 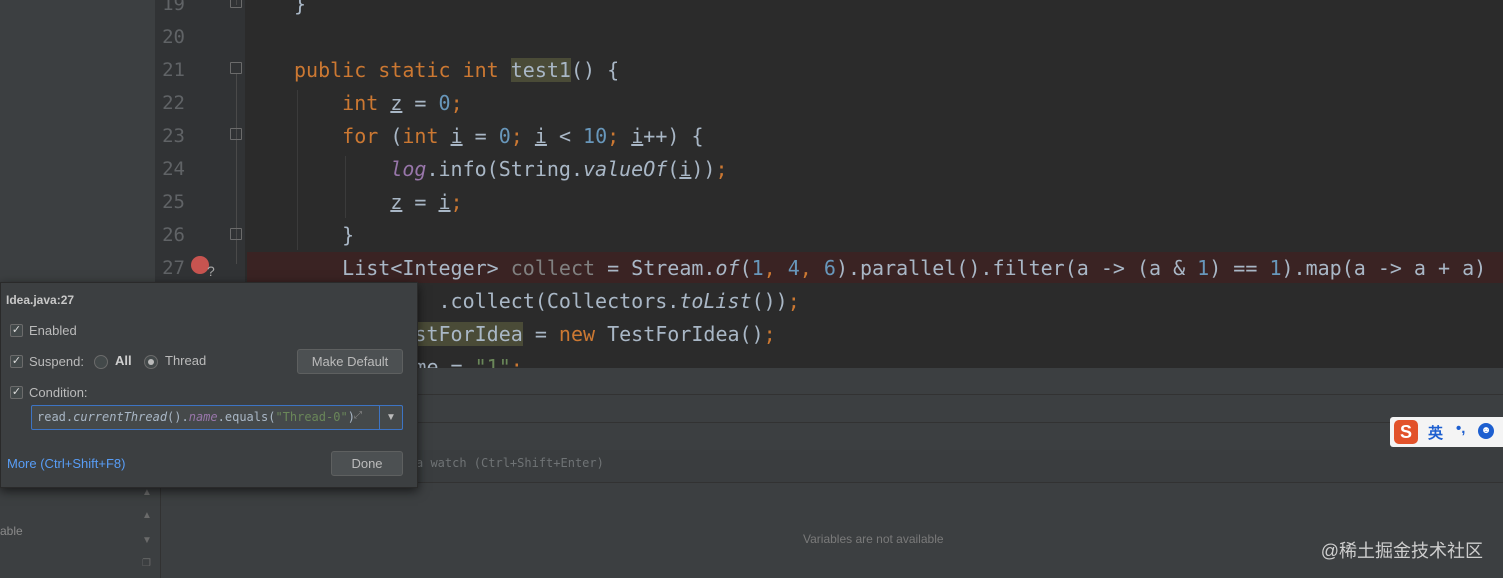 I want to click on enabled-label: Enabled, so click(x=53, y=330).